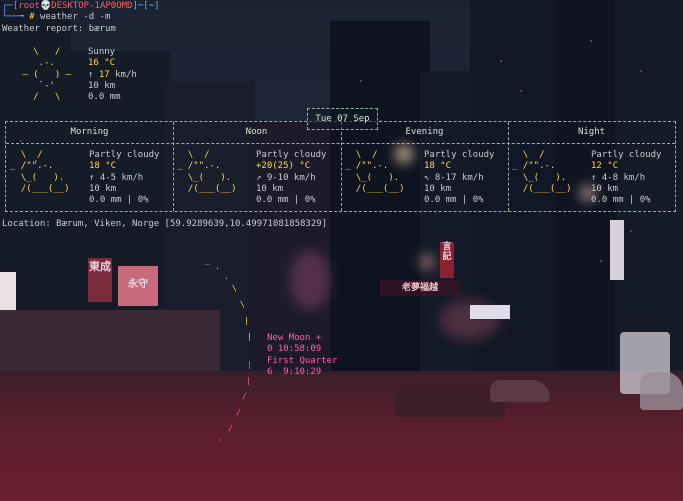 Image resolution: width=683 pixels, height=501 pixels. What do you see at coordinates (59, 29) in the screenshot?
I see `report-title: Weather report: bærum` at bounding box center [59, 29].